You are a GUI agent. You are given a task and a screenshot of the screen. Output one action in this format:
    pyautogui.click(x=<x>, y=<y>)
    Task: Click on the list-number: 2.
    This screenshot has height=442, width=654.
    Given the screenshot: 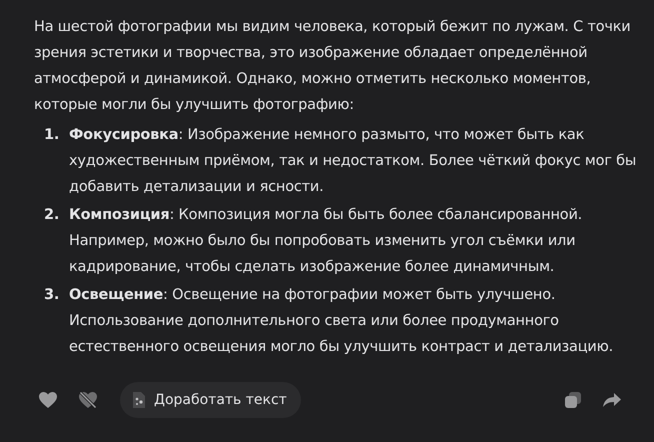 What is the action you would take?
    pyautogui.click(x=51, y=215)
    